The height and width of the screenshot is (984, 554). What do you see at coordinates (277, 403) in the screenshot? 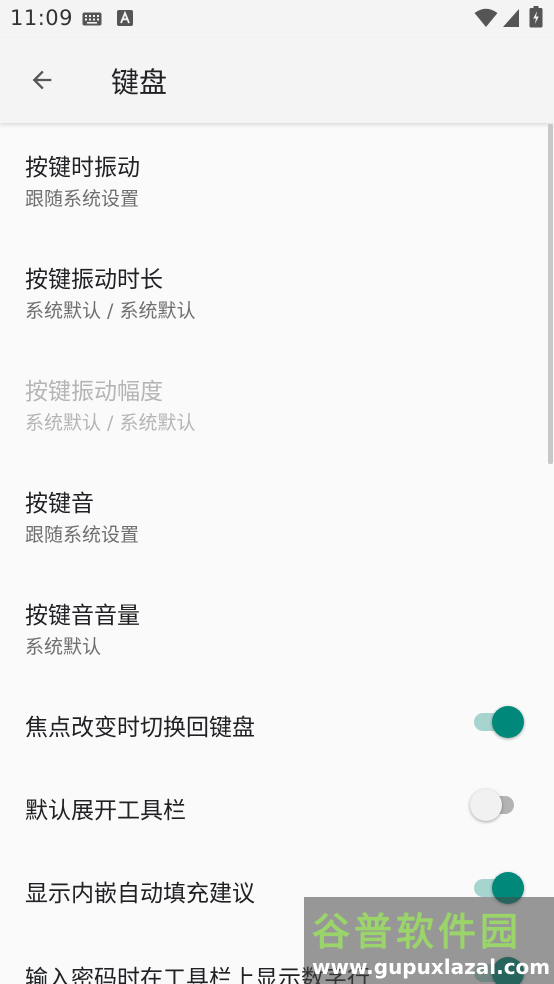
I see `pref-vibration-amplitude: 按键振动幅度 系统默认 / 系统默认` at bounding box center [277, 403].